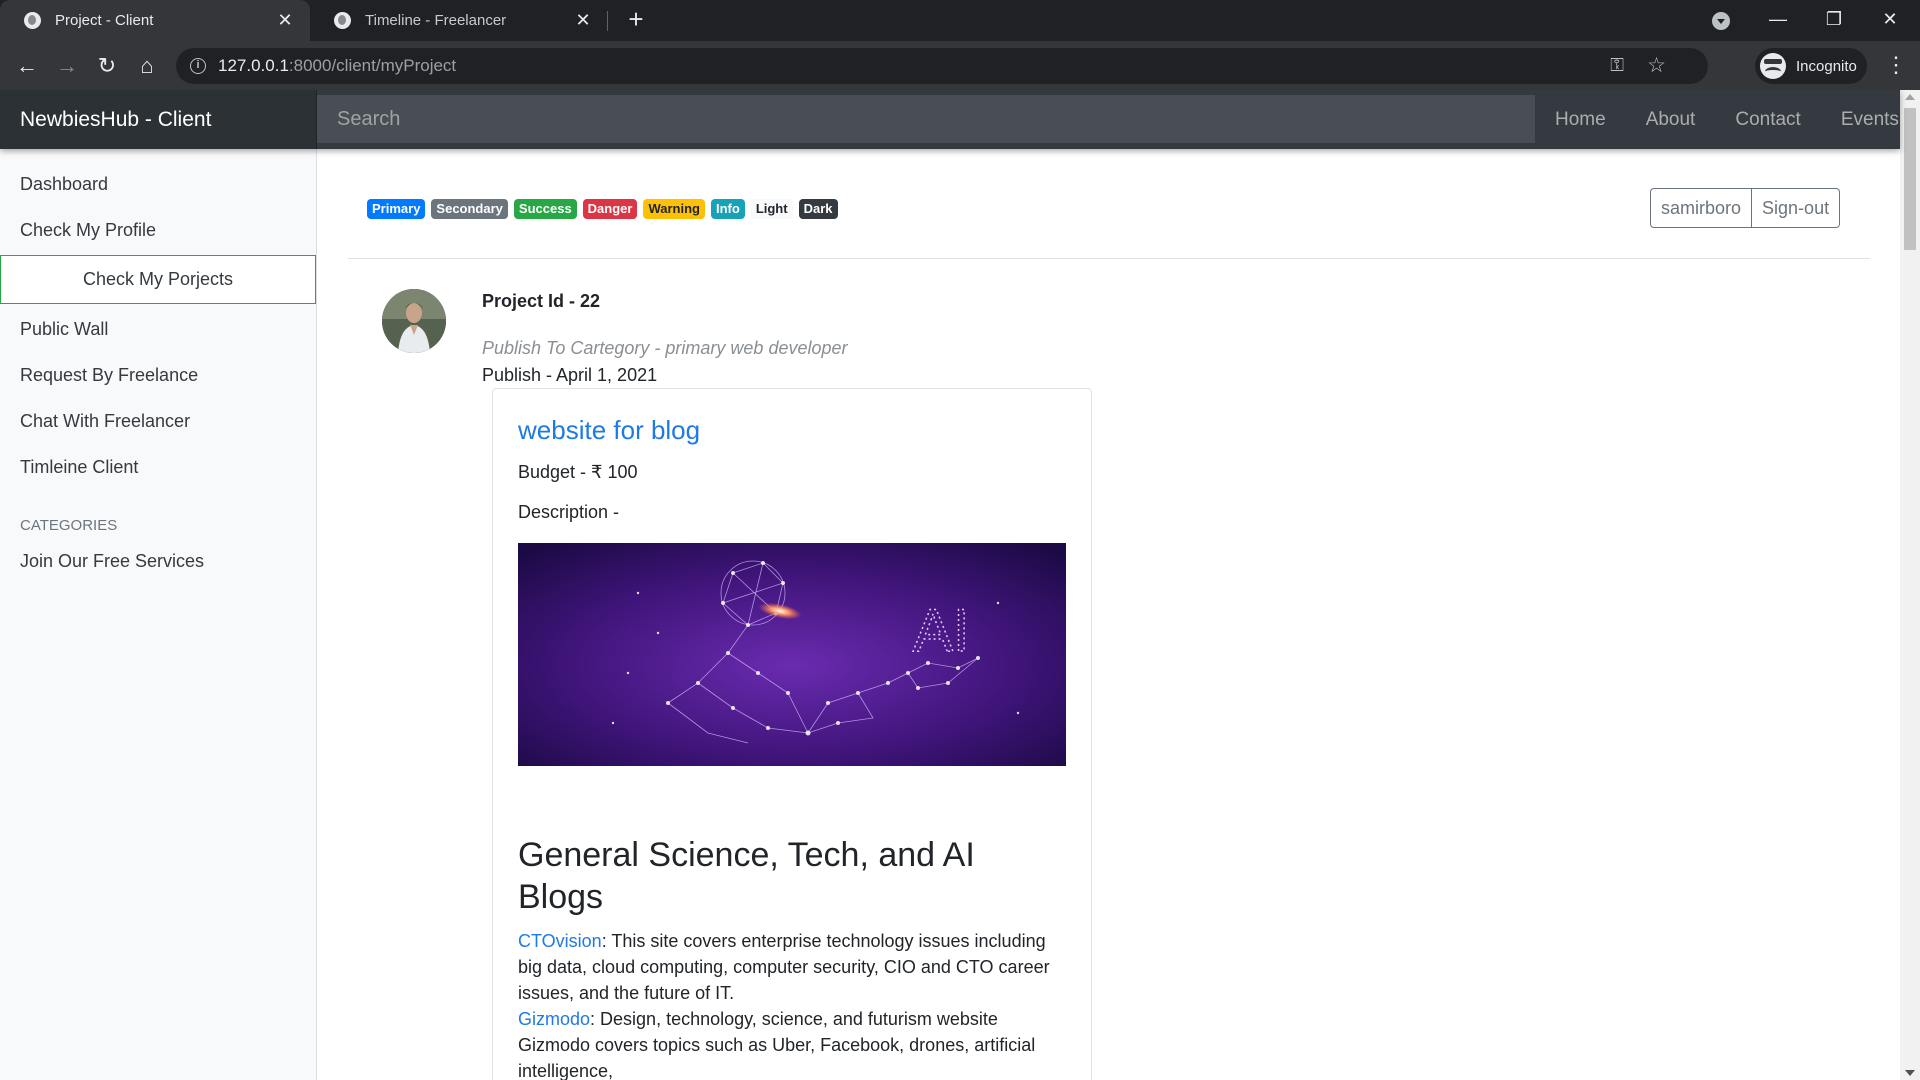  I want to click on badge-dark: Dark, so click(818, 209).